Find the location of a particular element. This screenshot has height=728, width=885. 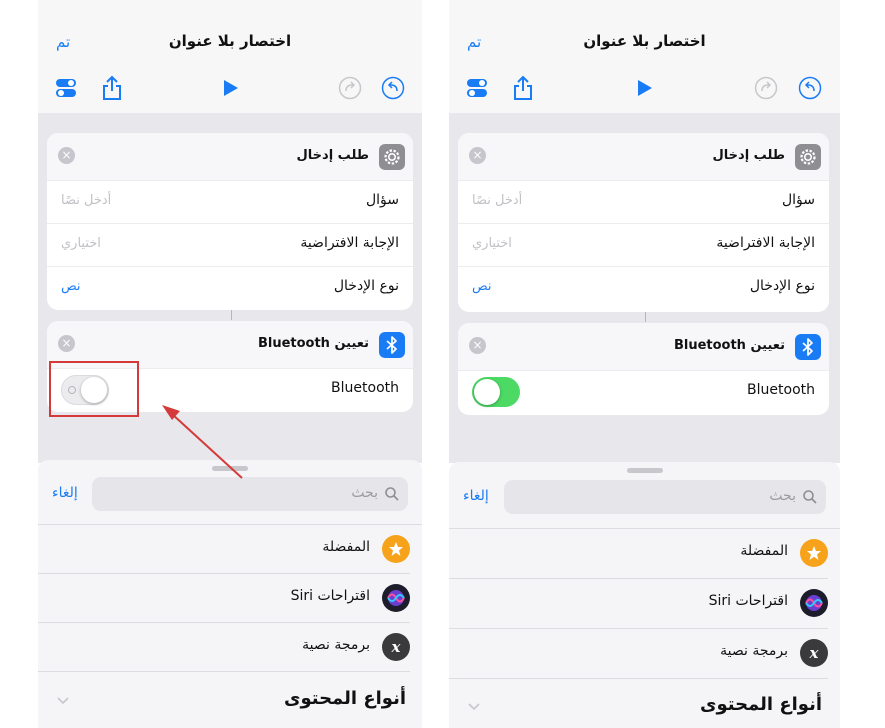

set-bluetooth-card: تعيين Bluetooth × Bluetooth is located at coordinates (643, 369).